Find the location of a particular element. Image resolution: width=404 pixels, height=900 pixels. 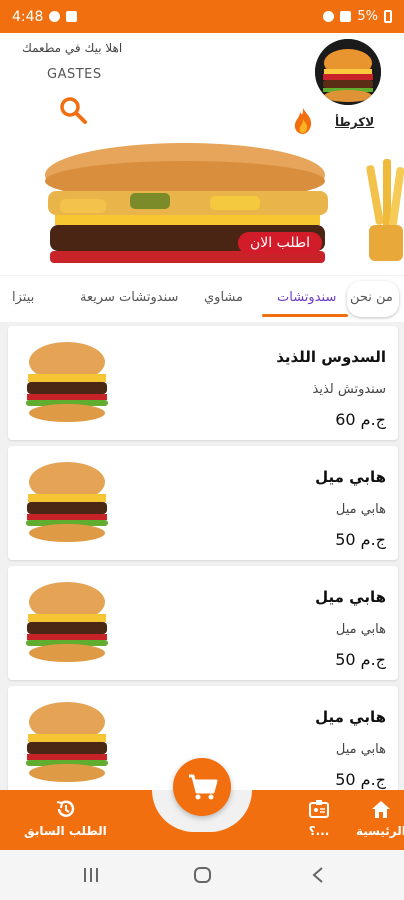

home-system-icon is located at coordinates (202, 875).